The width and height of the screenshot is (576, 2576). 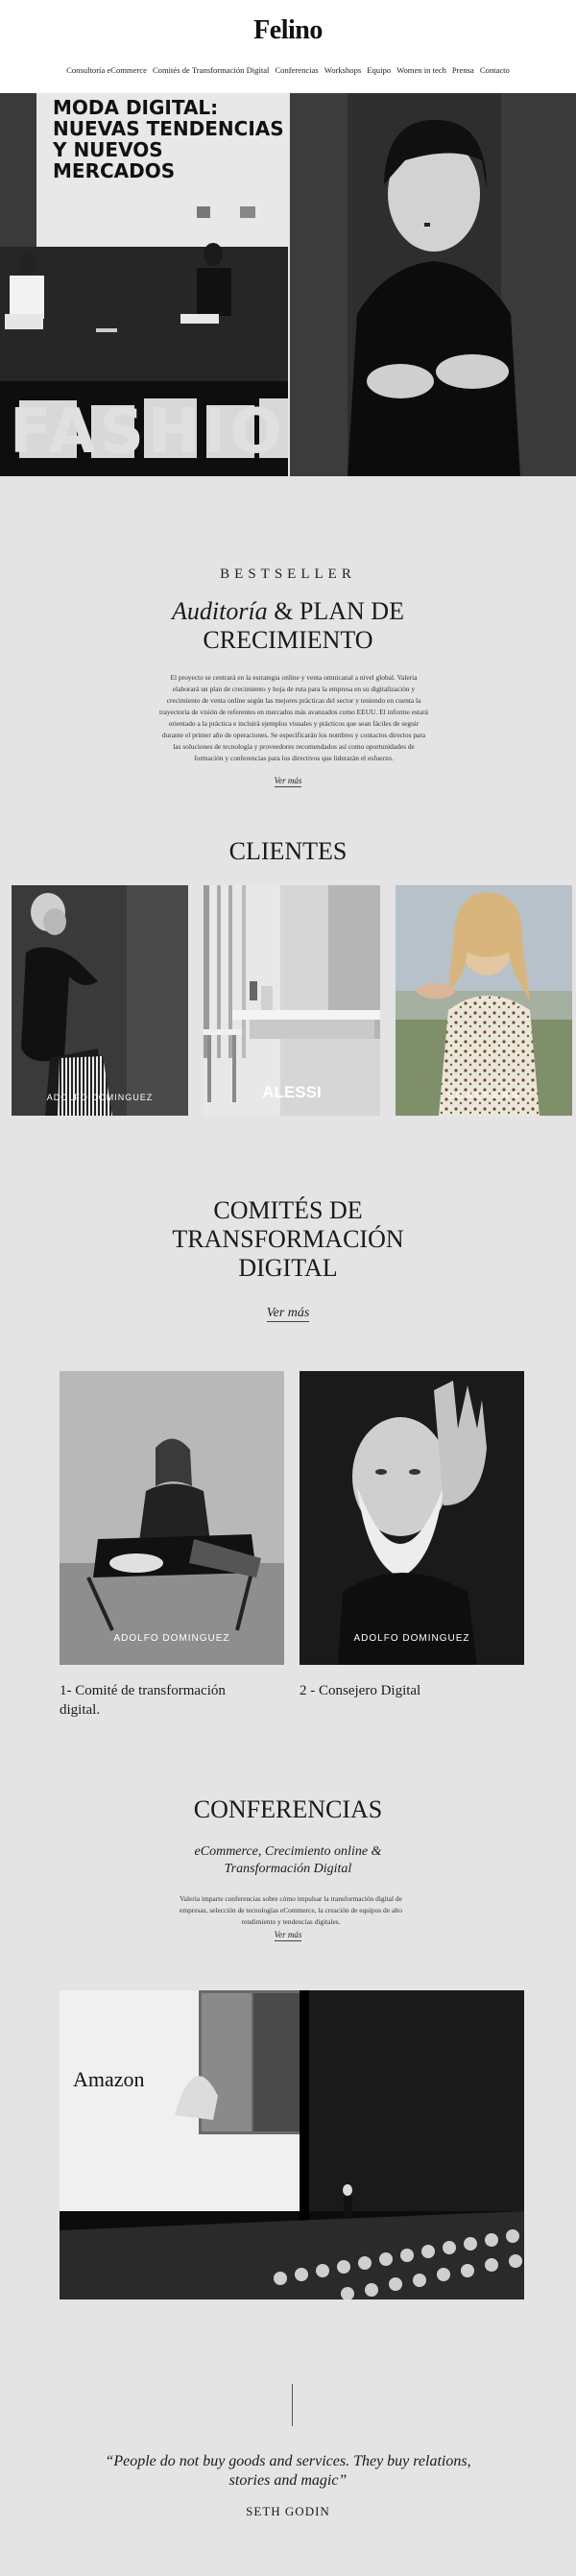 I want to click on conference-photo: Amazon, so click(x=292, y=2144).